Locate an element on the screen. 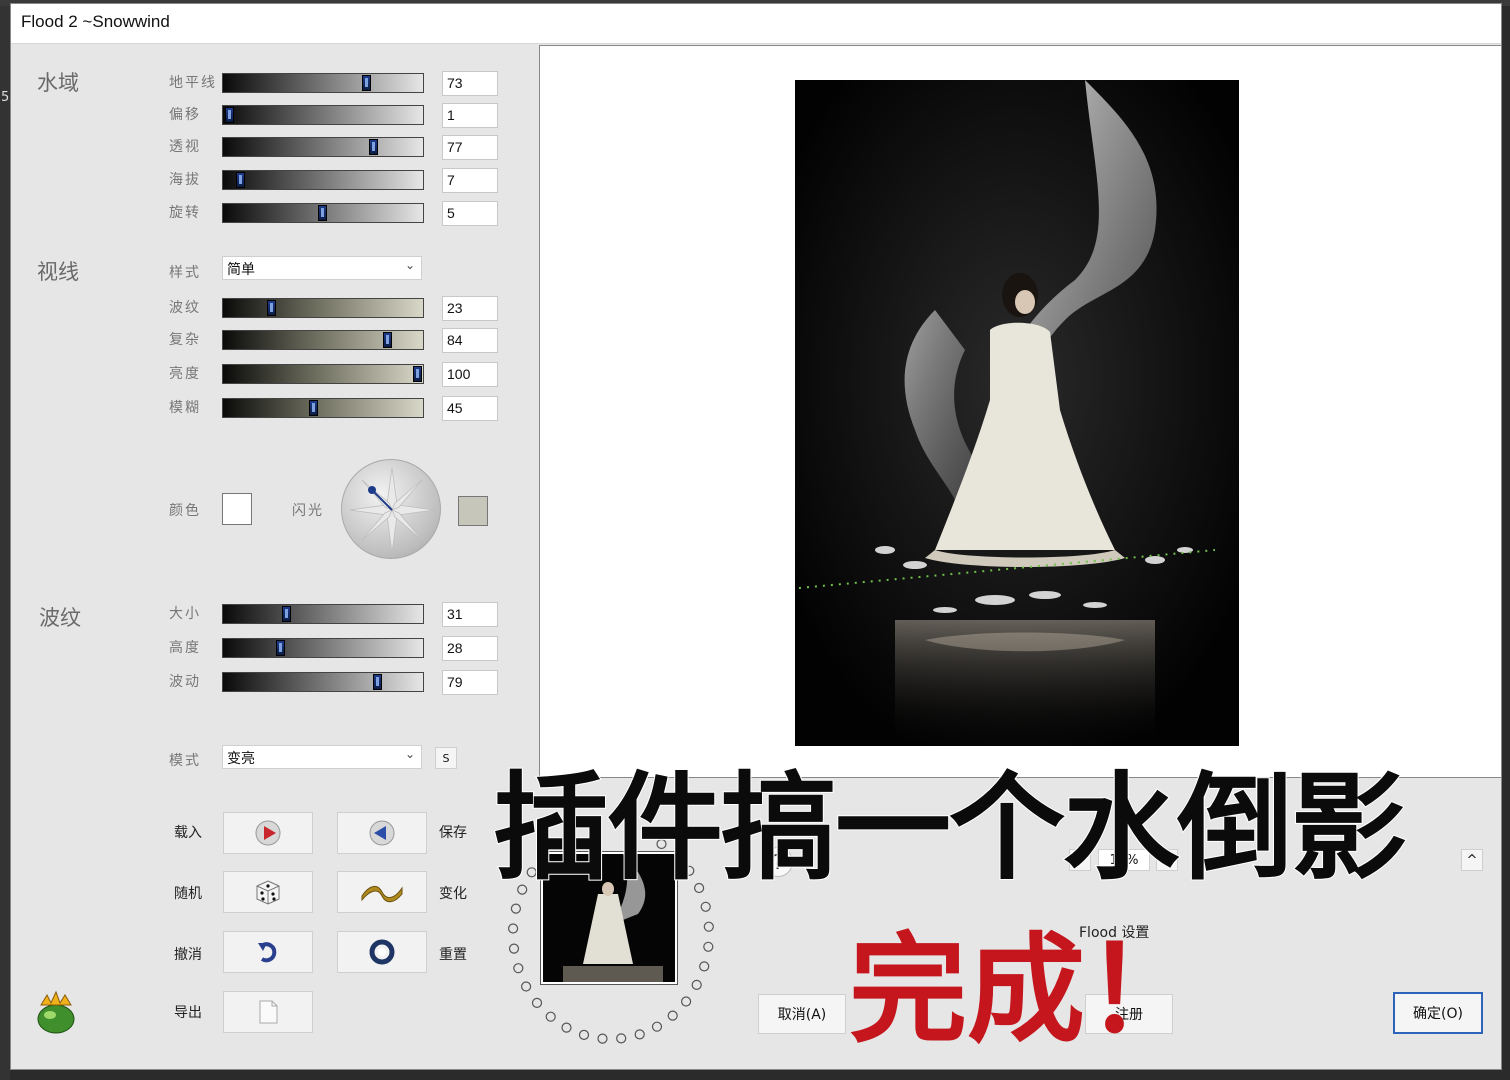 The image size is (1510, 1080). sight-row-label: 模糊 is located at coordinates (185, 408).